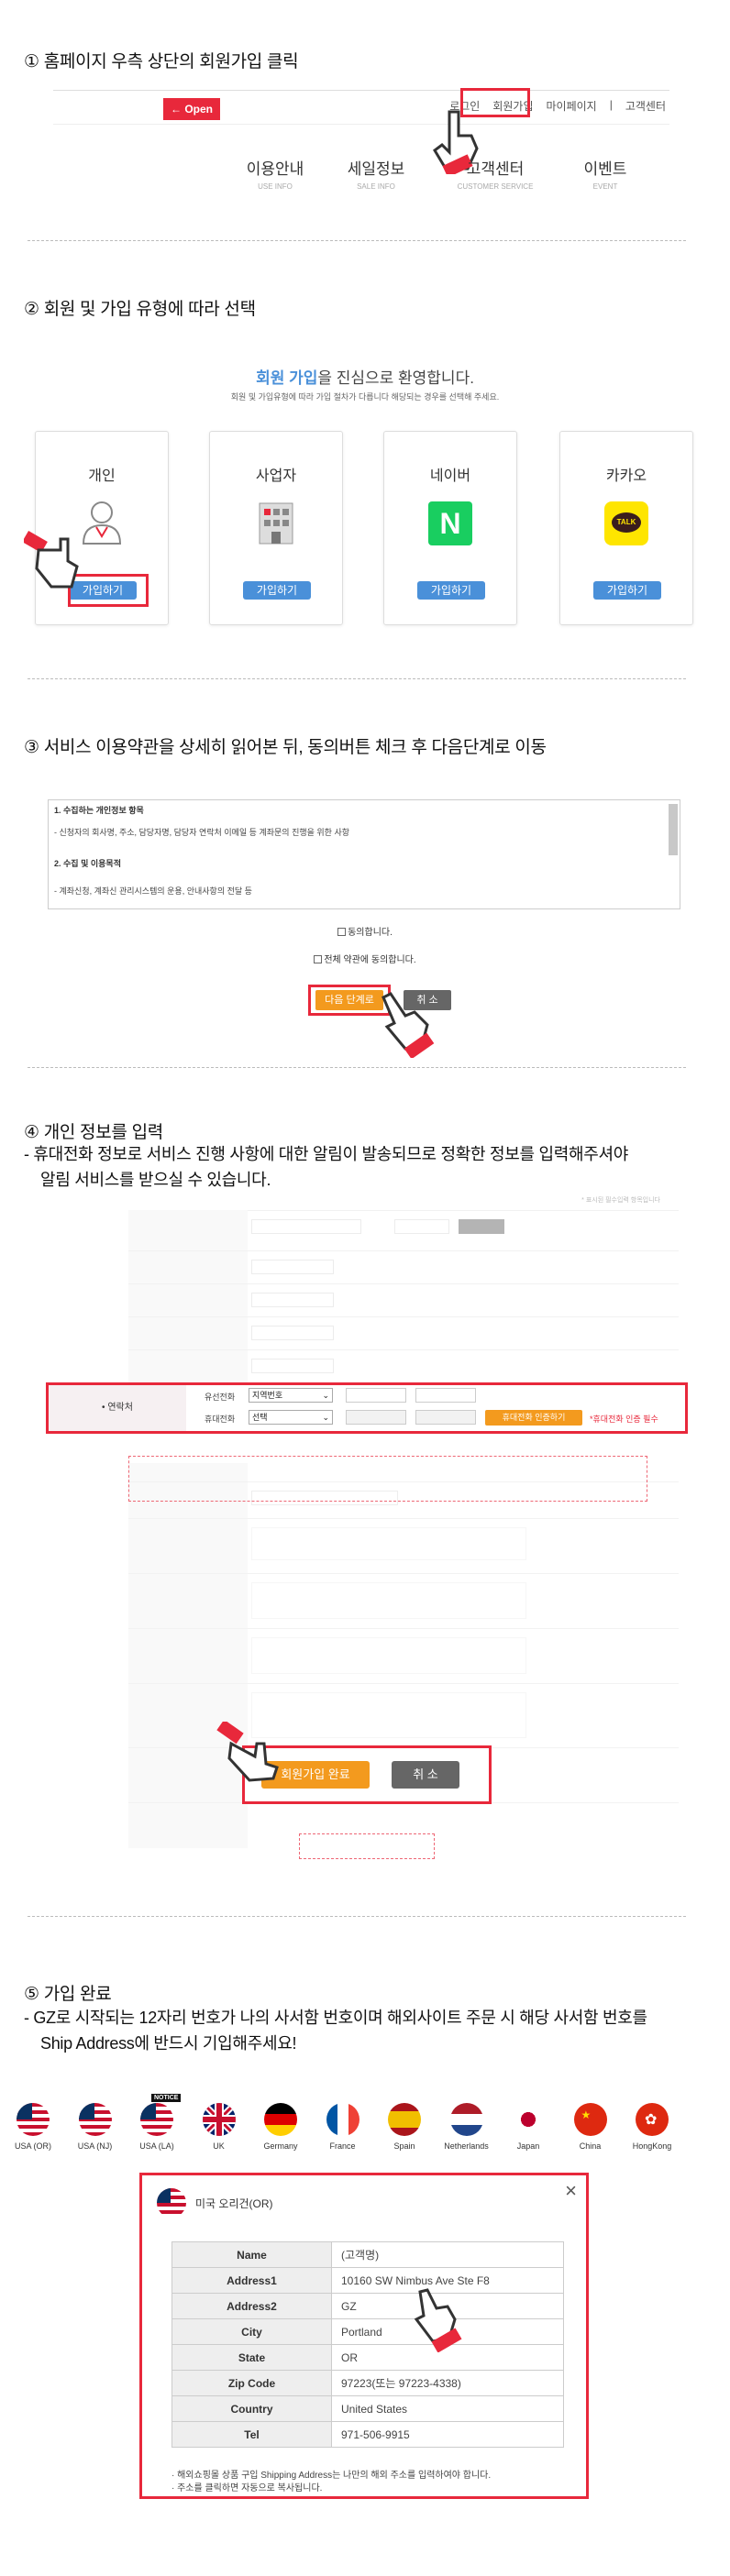 This screenshot has height=2576, width=730. I want to click on mobile-prefix-select: 선택 ⌄, so click(291, 1418).